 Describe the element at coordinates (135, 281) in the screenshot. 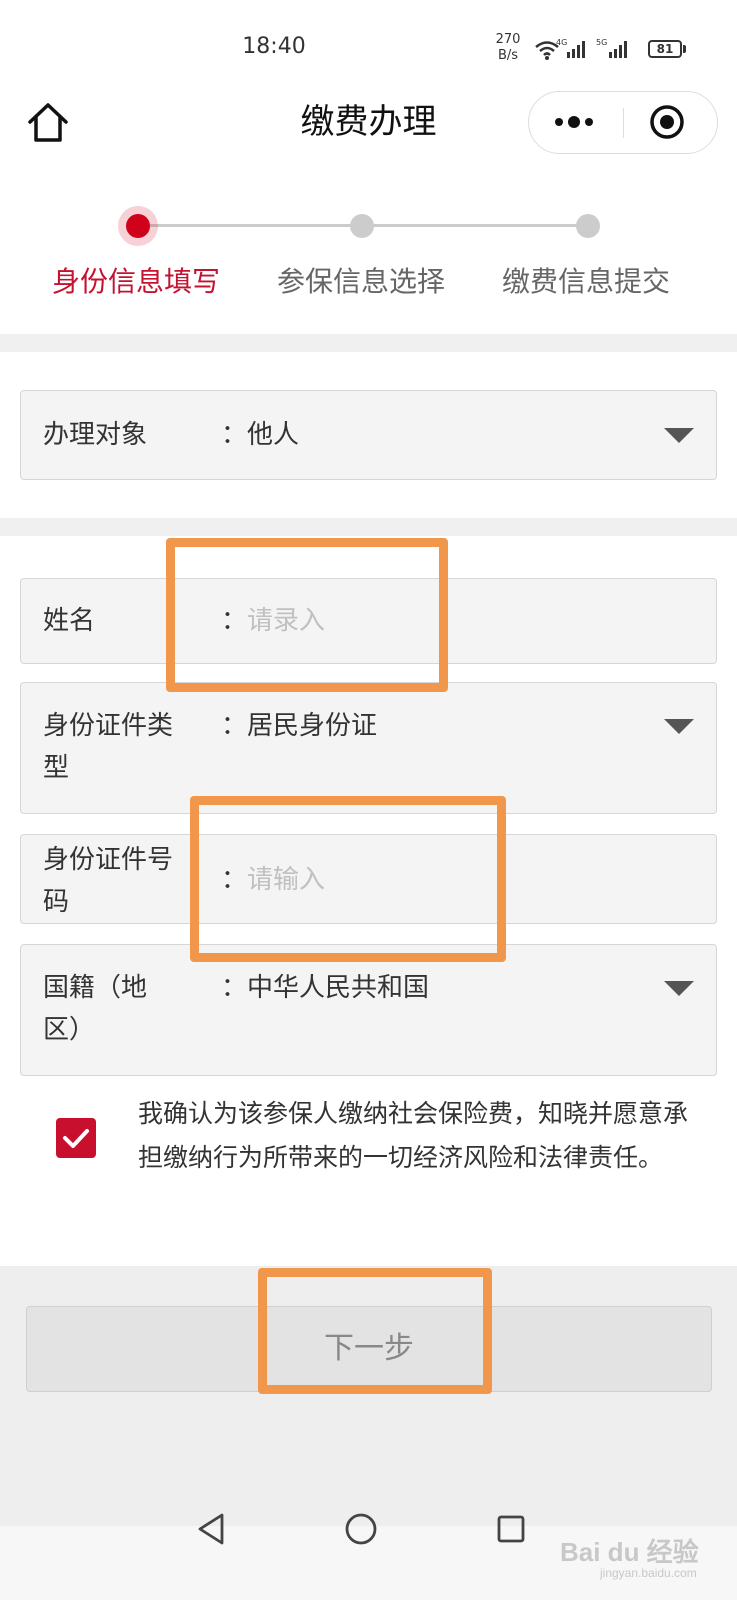

I see `step-label-identity: 身份信息填写` at that location.